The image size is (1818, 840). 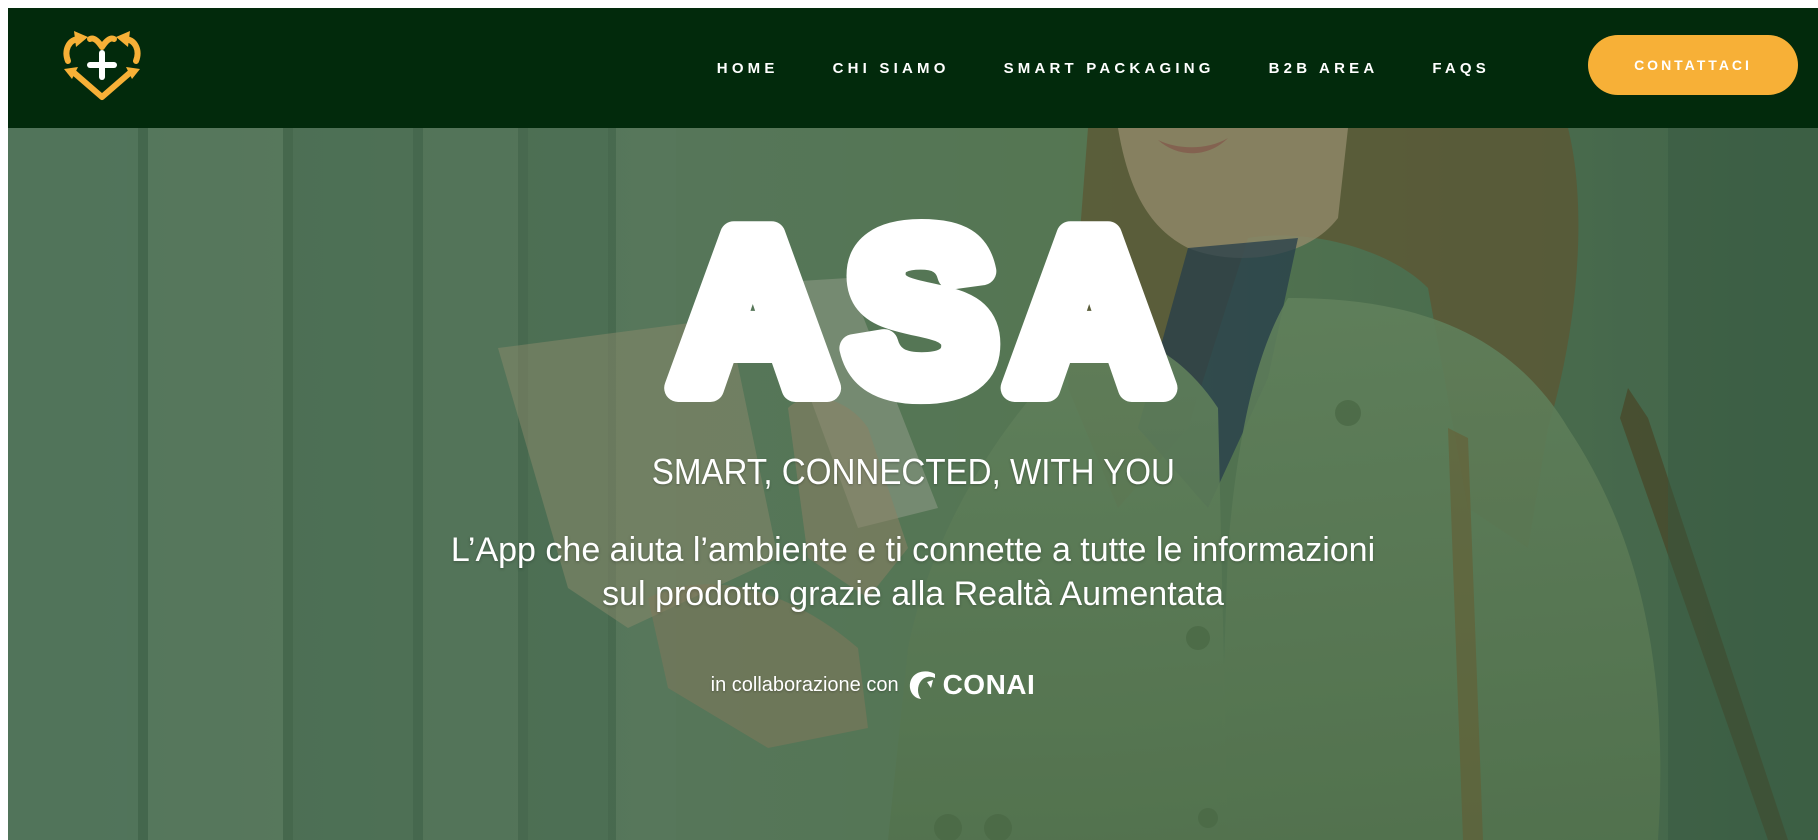 I want to click on contattaci-button: CONTATTACI, so click(x=1693, y=65).